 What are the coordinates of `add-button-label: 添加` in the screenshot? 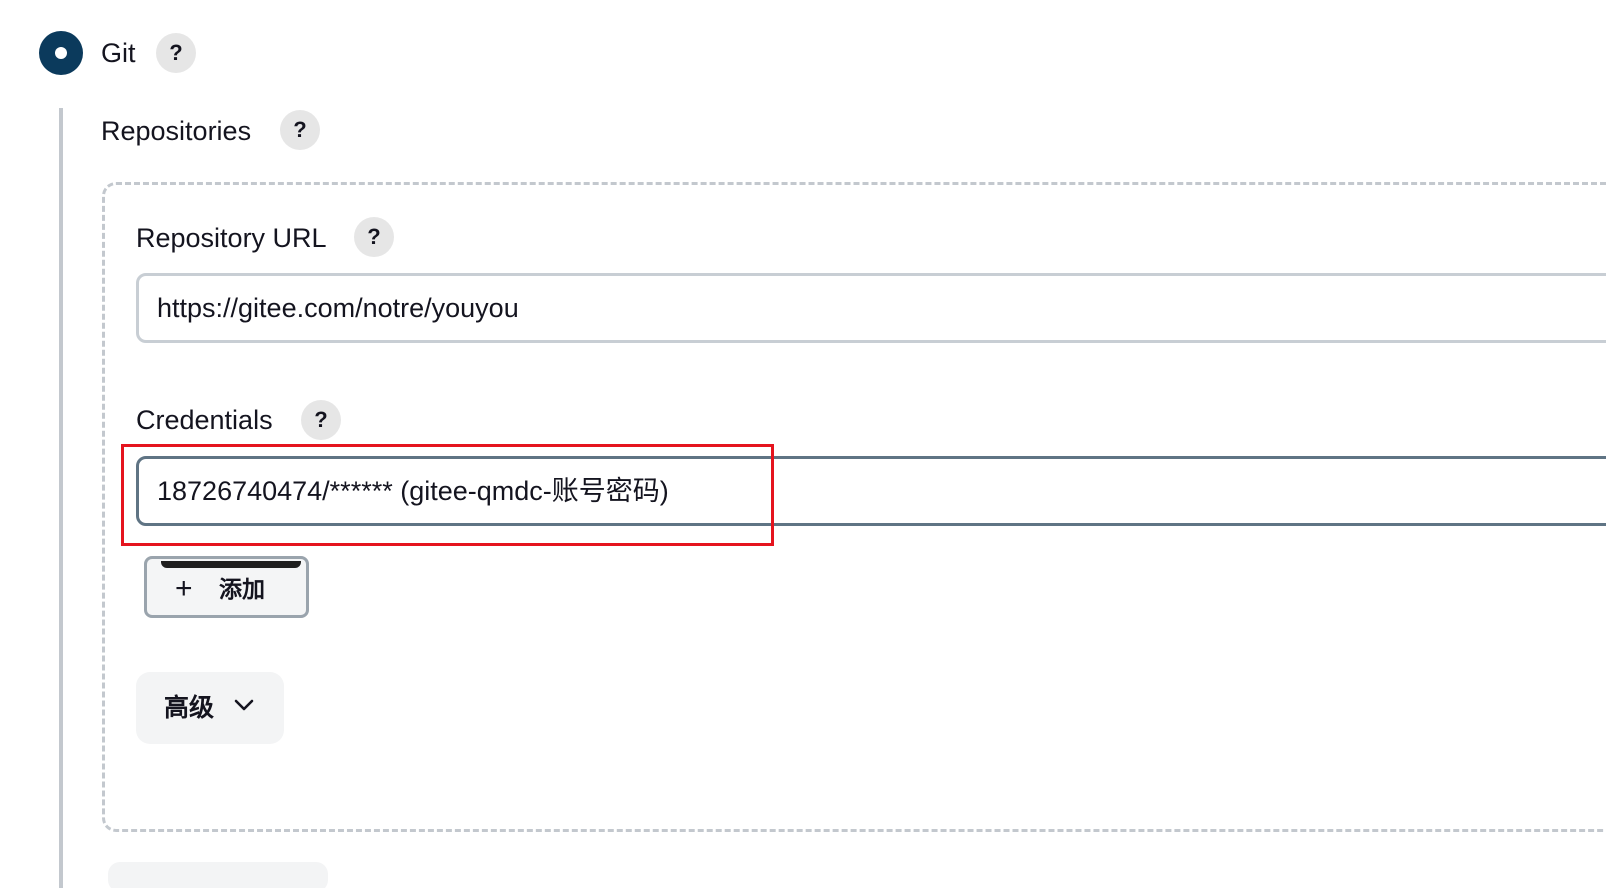 It's located at (242, 589).